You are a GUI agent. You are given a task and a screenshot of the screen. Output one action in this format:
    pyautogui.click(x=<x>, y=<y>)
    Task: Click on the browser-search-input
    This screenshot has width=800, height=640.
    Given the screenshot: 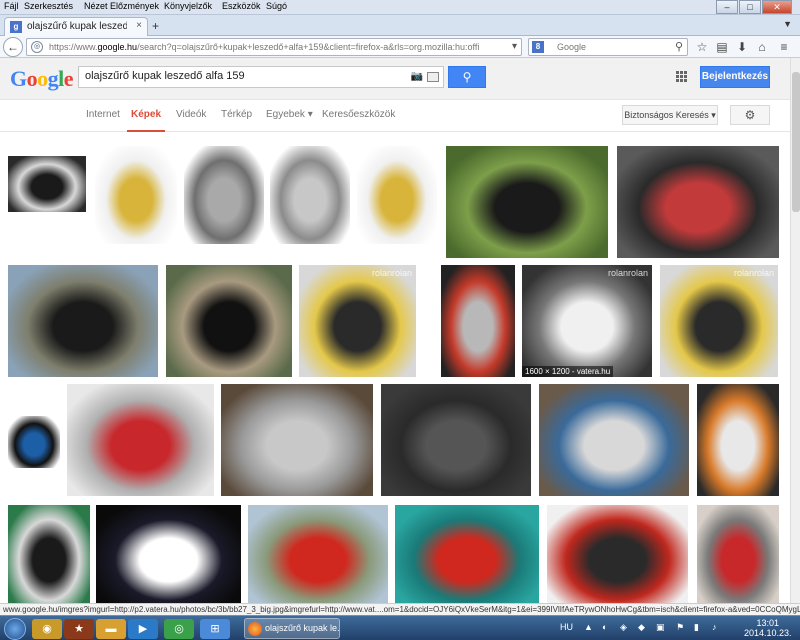 What is the action you would take?
    pyautogui.click(x=612, y=47)
    